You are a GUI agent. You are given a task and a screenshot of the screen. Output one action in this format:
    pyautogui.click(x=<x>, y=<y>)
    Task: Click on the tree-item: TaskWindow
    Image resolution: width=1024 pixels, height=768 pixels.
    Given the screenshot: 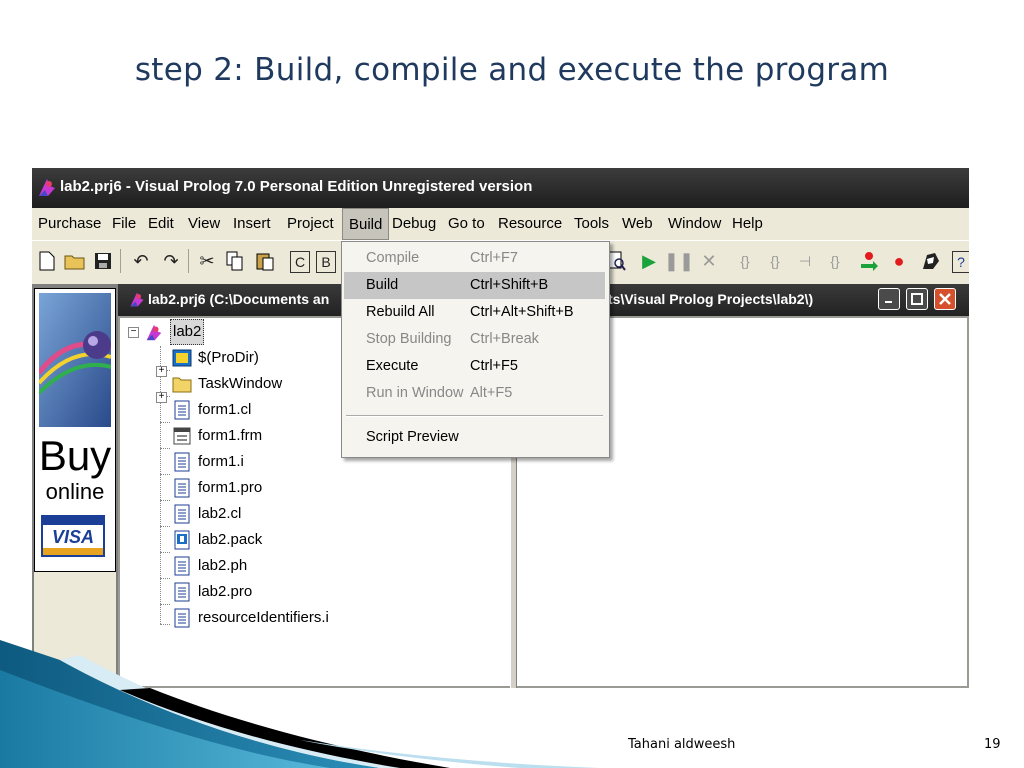 What is the action you would take?
    pyautogui.click(x=227, y=384)
    